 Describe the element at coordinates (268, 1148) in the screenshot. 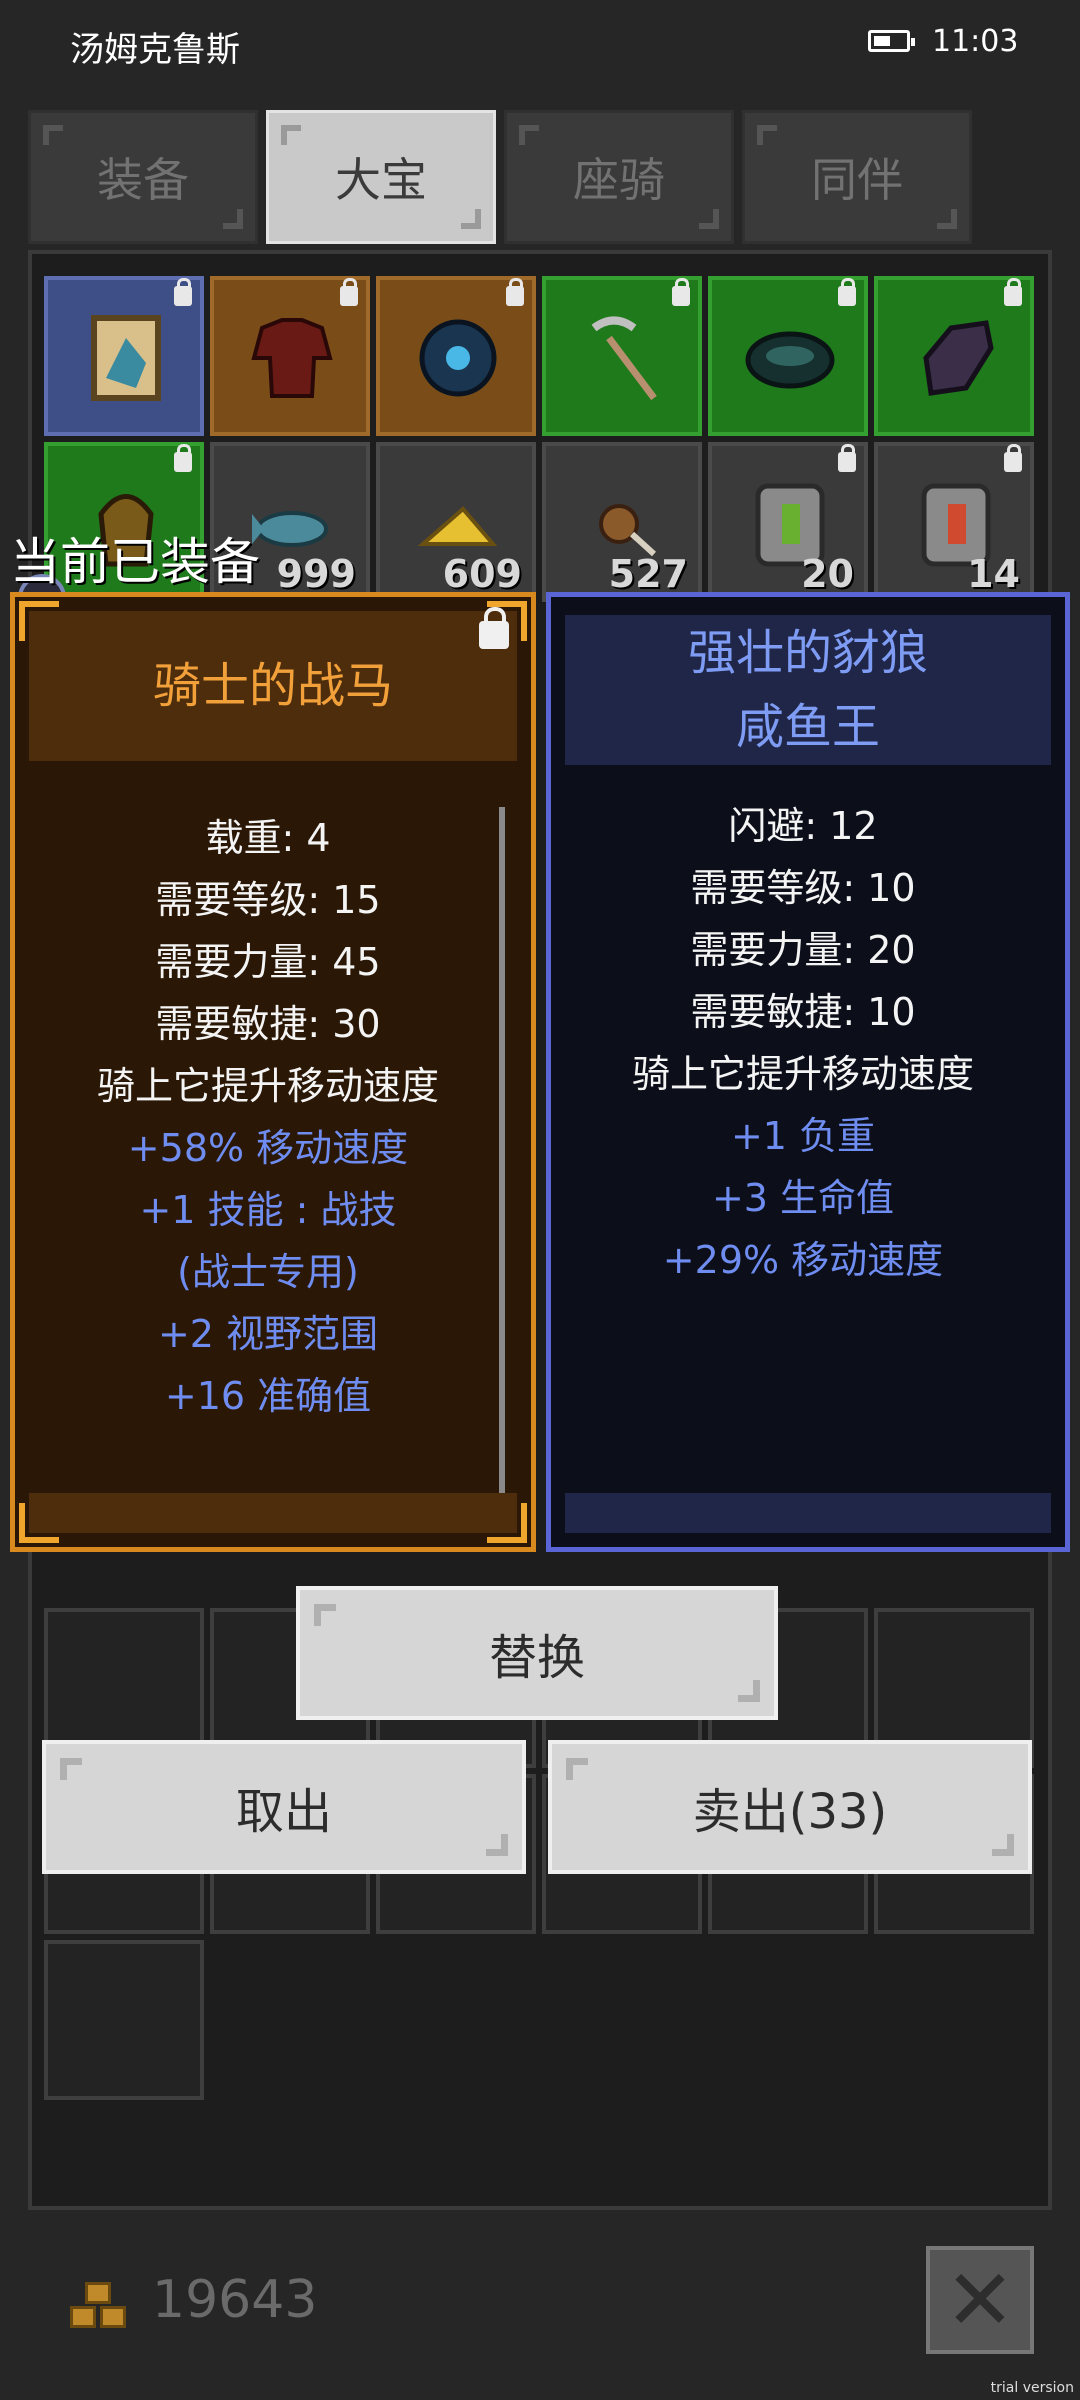

I see `bonus-line: +58% 移动速度` at that location.